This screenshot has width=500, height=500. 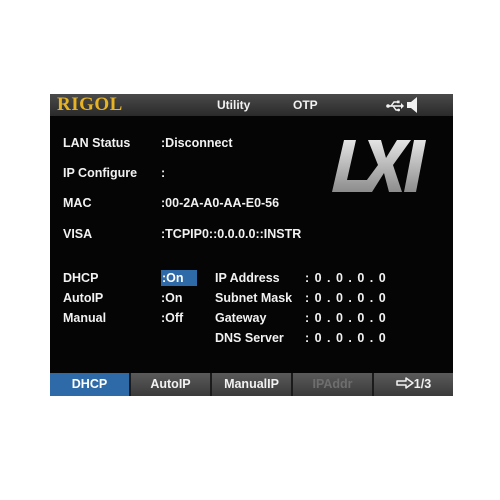 What do you see at coordinates (83, 298) in the screenshot?
I see `autoip-label: AutoIP` at bounding box center [83, 298].